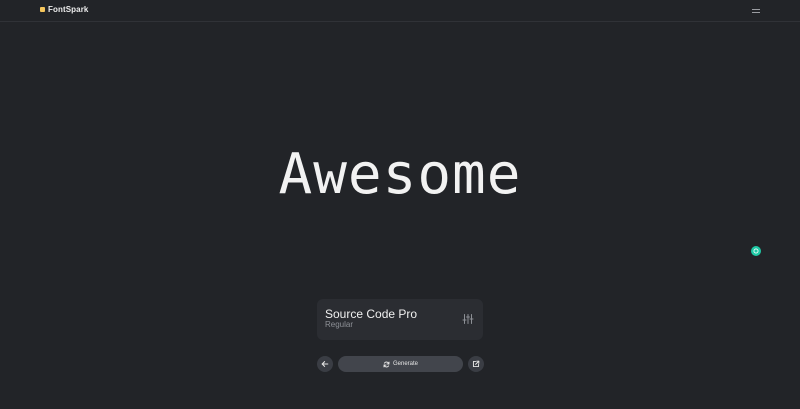 Image resolution: width=800 pixels, height=409 pixels. I want to click on font-info-card: Source Code Pro Regular, so click(400, 319).